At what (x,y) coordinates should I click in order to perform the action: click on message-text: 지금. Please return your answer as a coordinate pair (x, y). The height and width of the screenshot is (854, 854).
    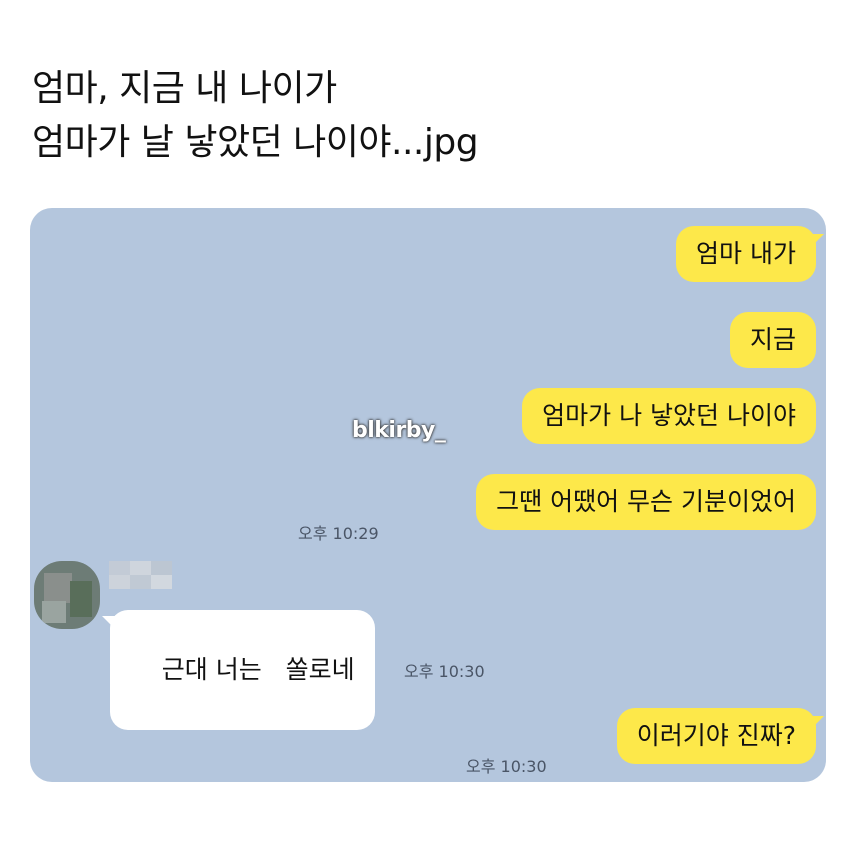
    Looking at the image, I should click on (772, 339).